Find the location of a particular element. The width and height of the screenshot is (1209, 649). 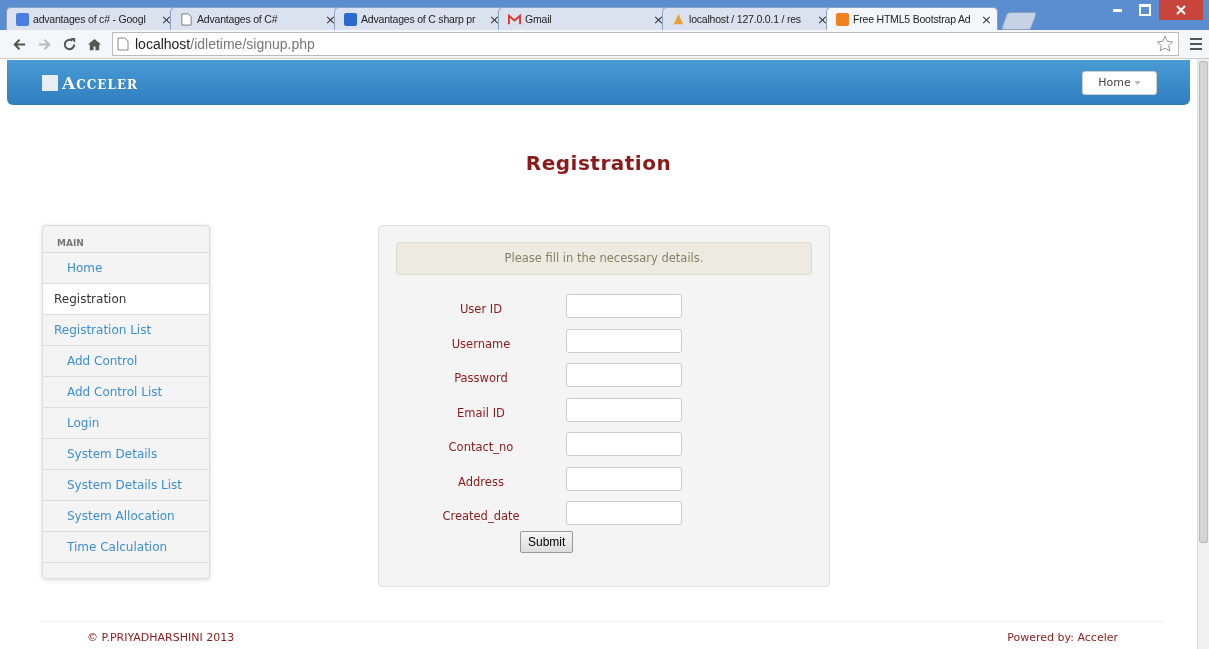

forward-arrow-icon is located at coordinates (44, 44).